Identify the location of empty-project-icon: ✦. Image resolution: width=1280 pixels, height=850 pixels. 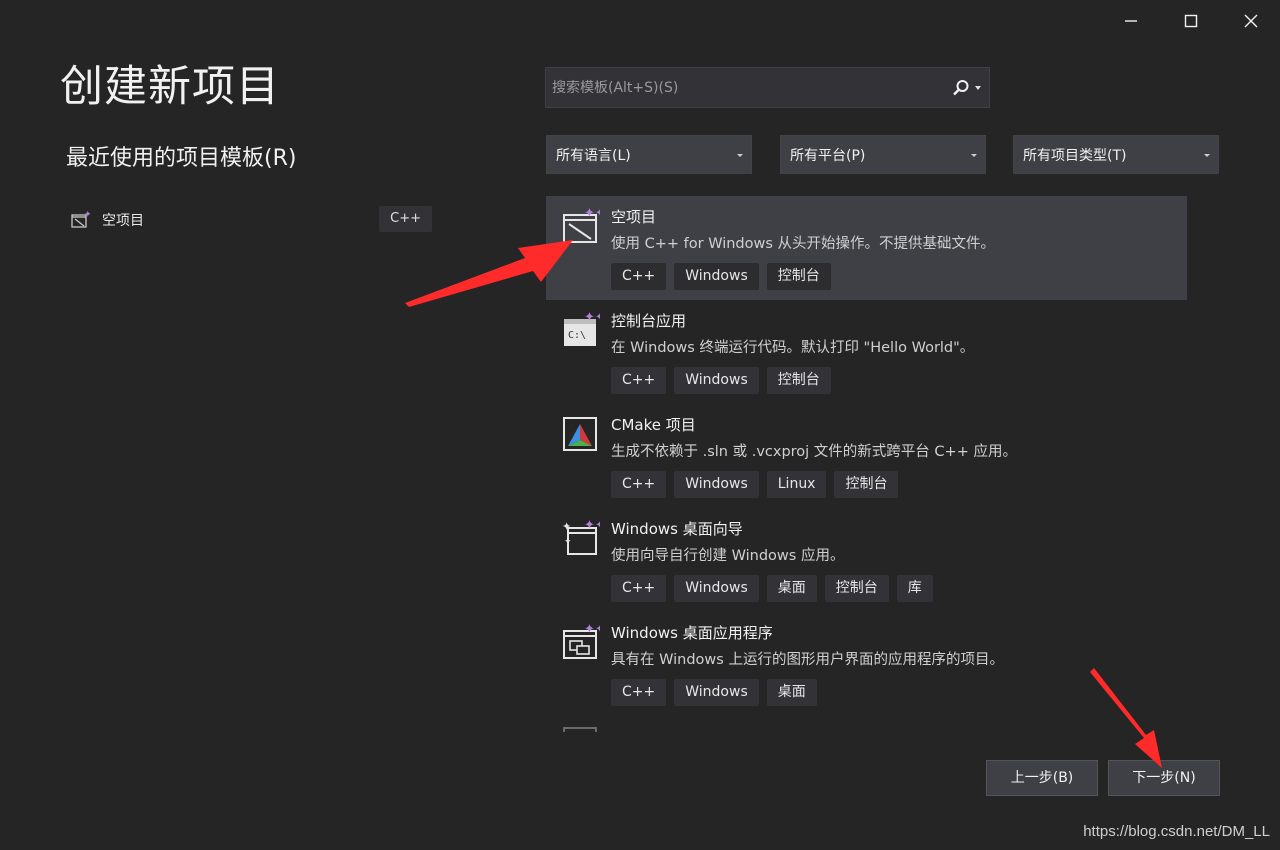
(81, 219).